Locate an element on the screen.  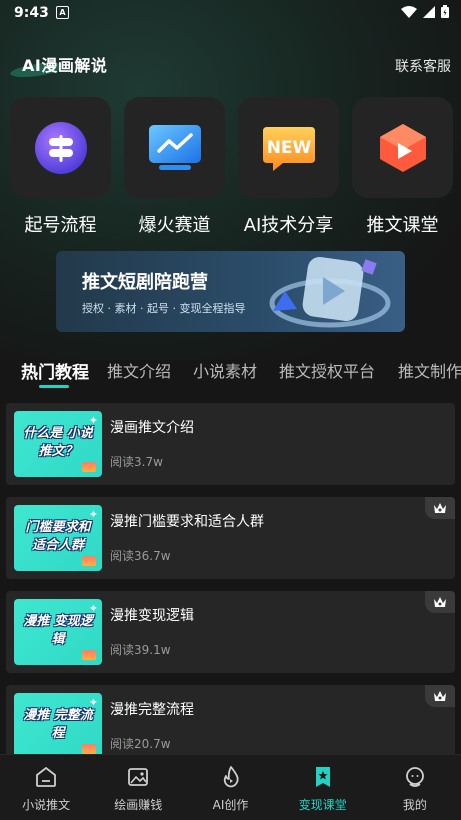
list-item: ✦ 漫推 变现逻辑 漫推变现逻辑 阅读39.1w is located at coordinates (230, 632).